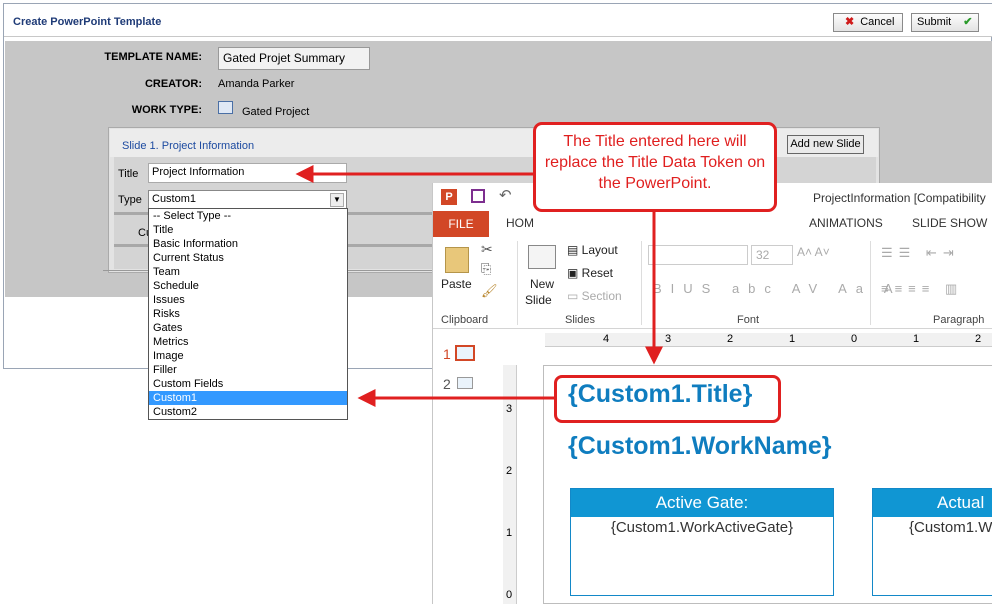 This screenshot has height=604, width=992. Describe the element at coordinates (479, 286) in the screenshot. I see `annotation-arrows` at that location.